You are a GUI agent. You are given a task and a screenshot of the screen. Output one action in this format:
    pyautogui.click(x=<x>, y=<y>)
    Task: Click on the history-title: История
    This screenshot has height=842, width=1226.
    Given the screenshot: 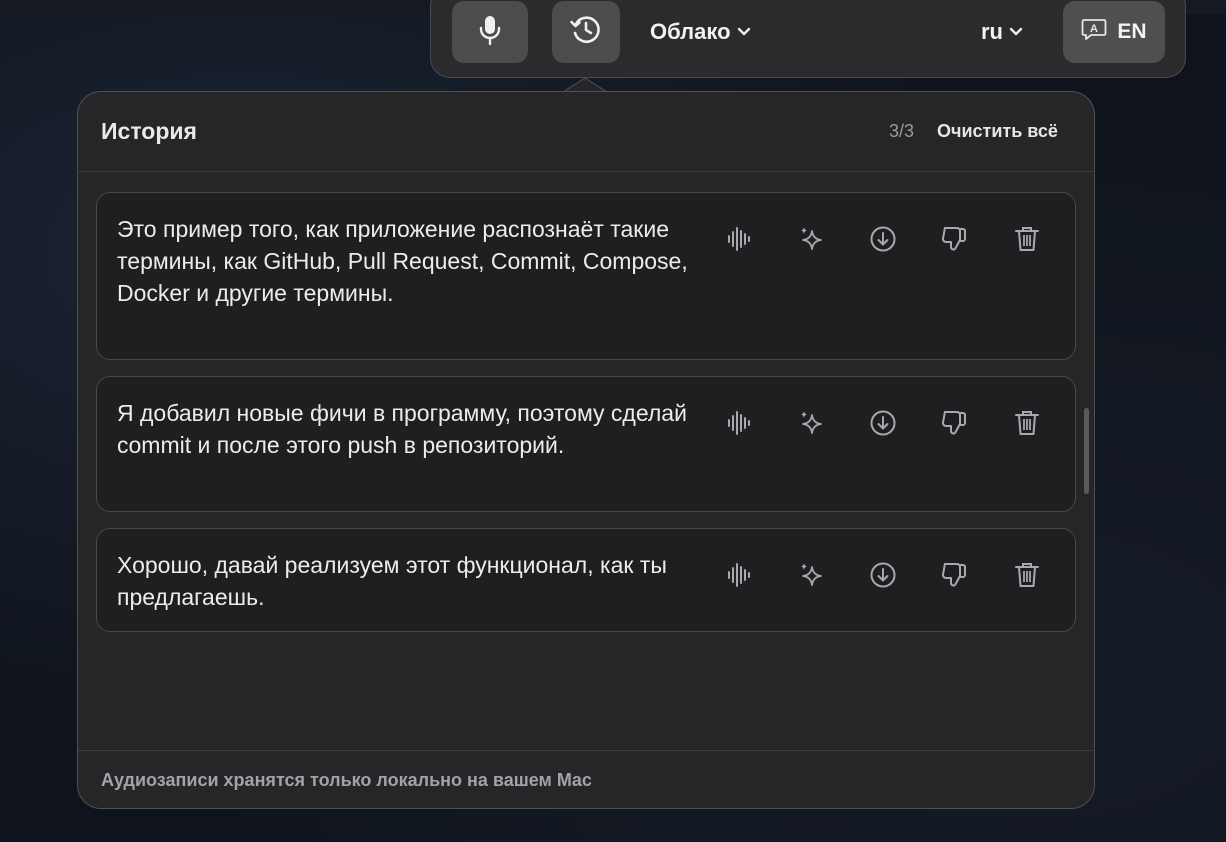 What is the action you would take?
    pyautogui.click(x=149, y=131)
    